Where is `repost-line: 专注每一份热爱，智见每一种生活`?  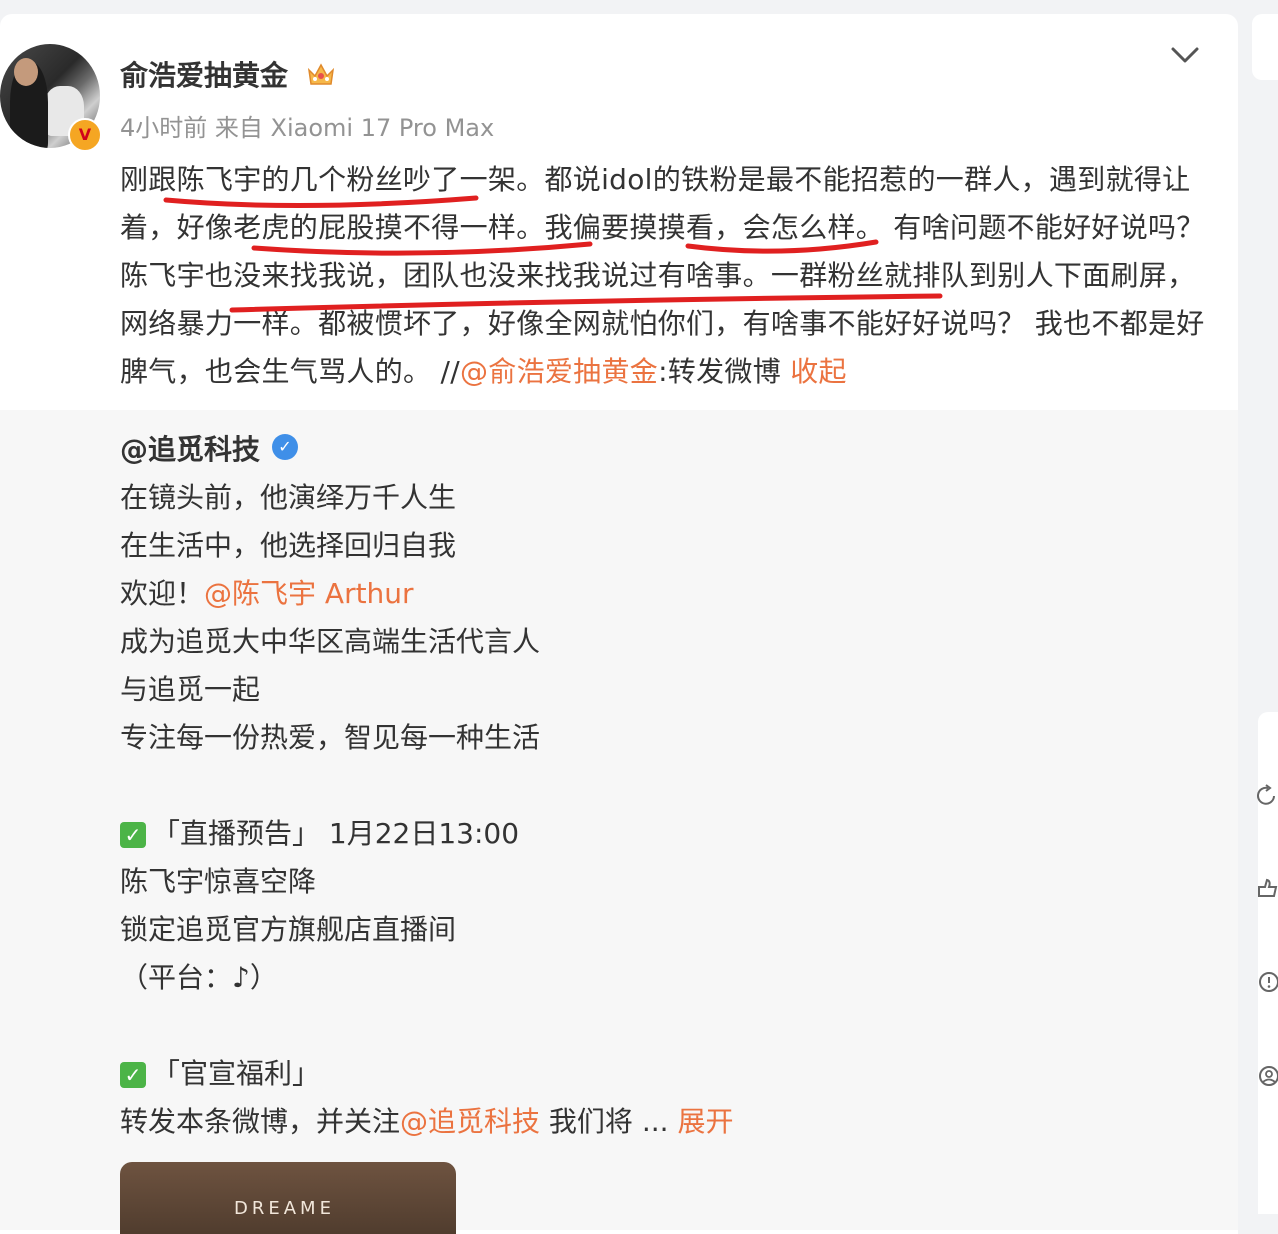
repost-line: 专注每一份热爱，智见每一种生活 is located at coordinates (330, 737).